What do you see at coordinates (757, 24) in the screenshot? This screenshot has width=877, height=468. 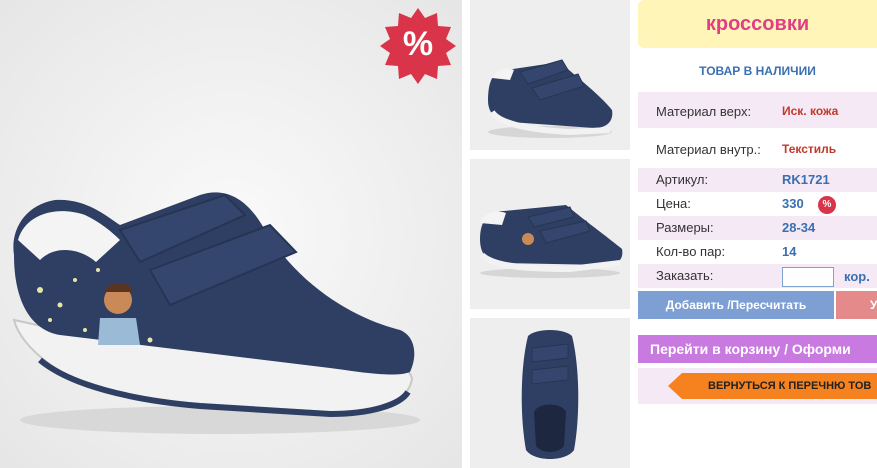 I see `product-title: кроссовки` at bounding box center [757, 24].